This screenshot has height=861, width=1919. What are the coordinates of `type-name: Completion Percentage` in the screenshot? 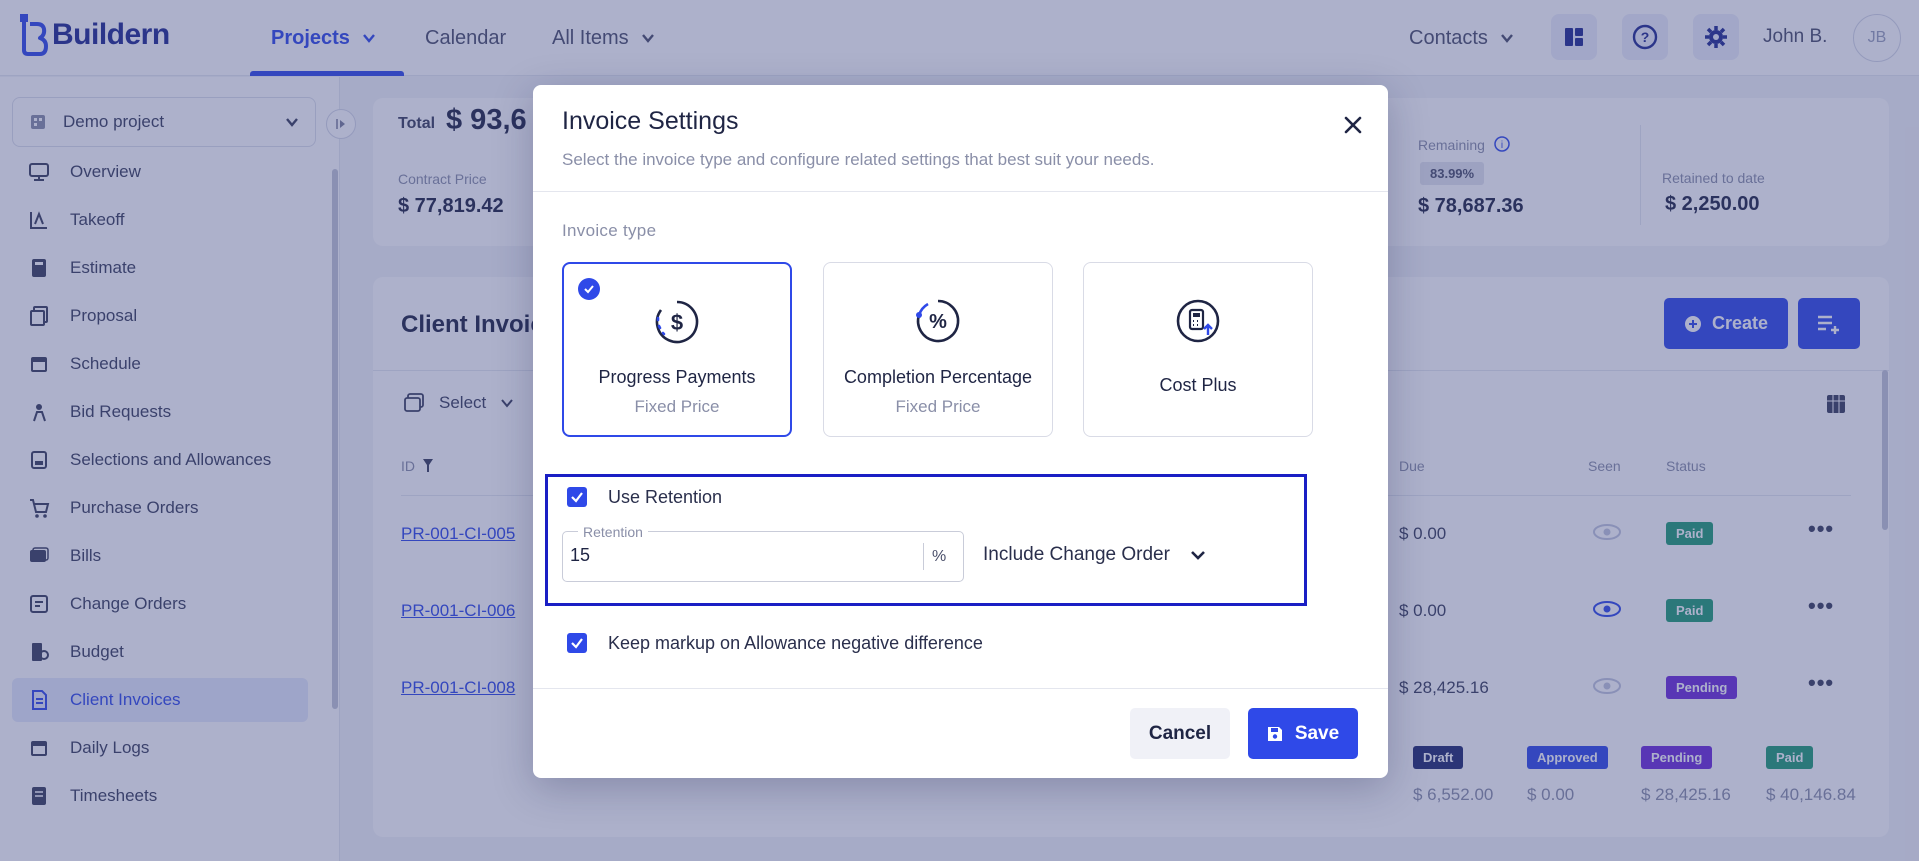 It's located at (938, 377).